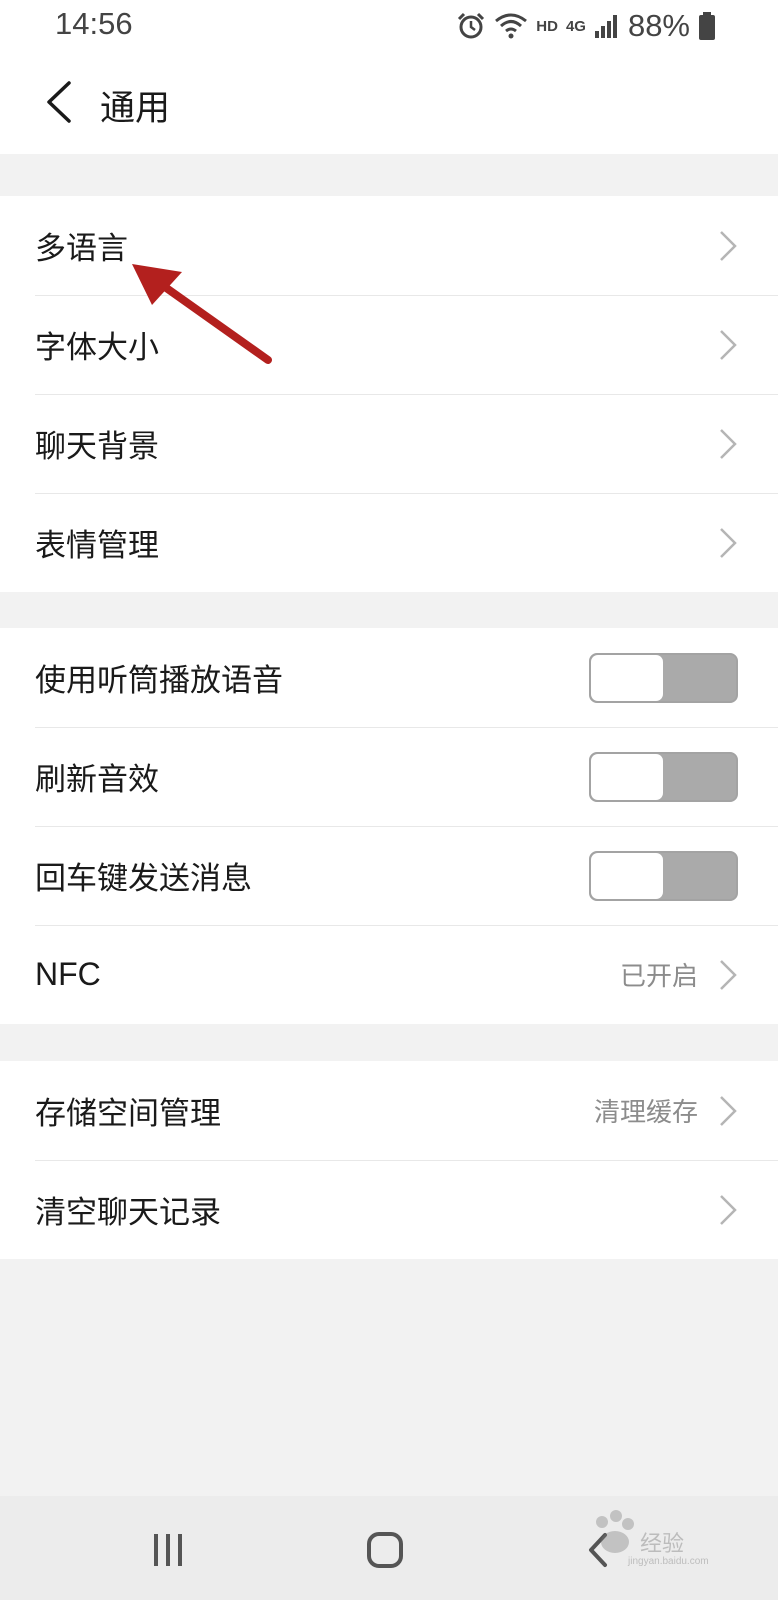 The image size is (778, 1600). Describe the element at coordinates (389, 103) in the screenshot. I see `app-header: 通用` at that location.